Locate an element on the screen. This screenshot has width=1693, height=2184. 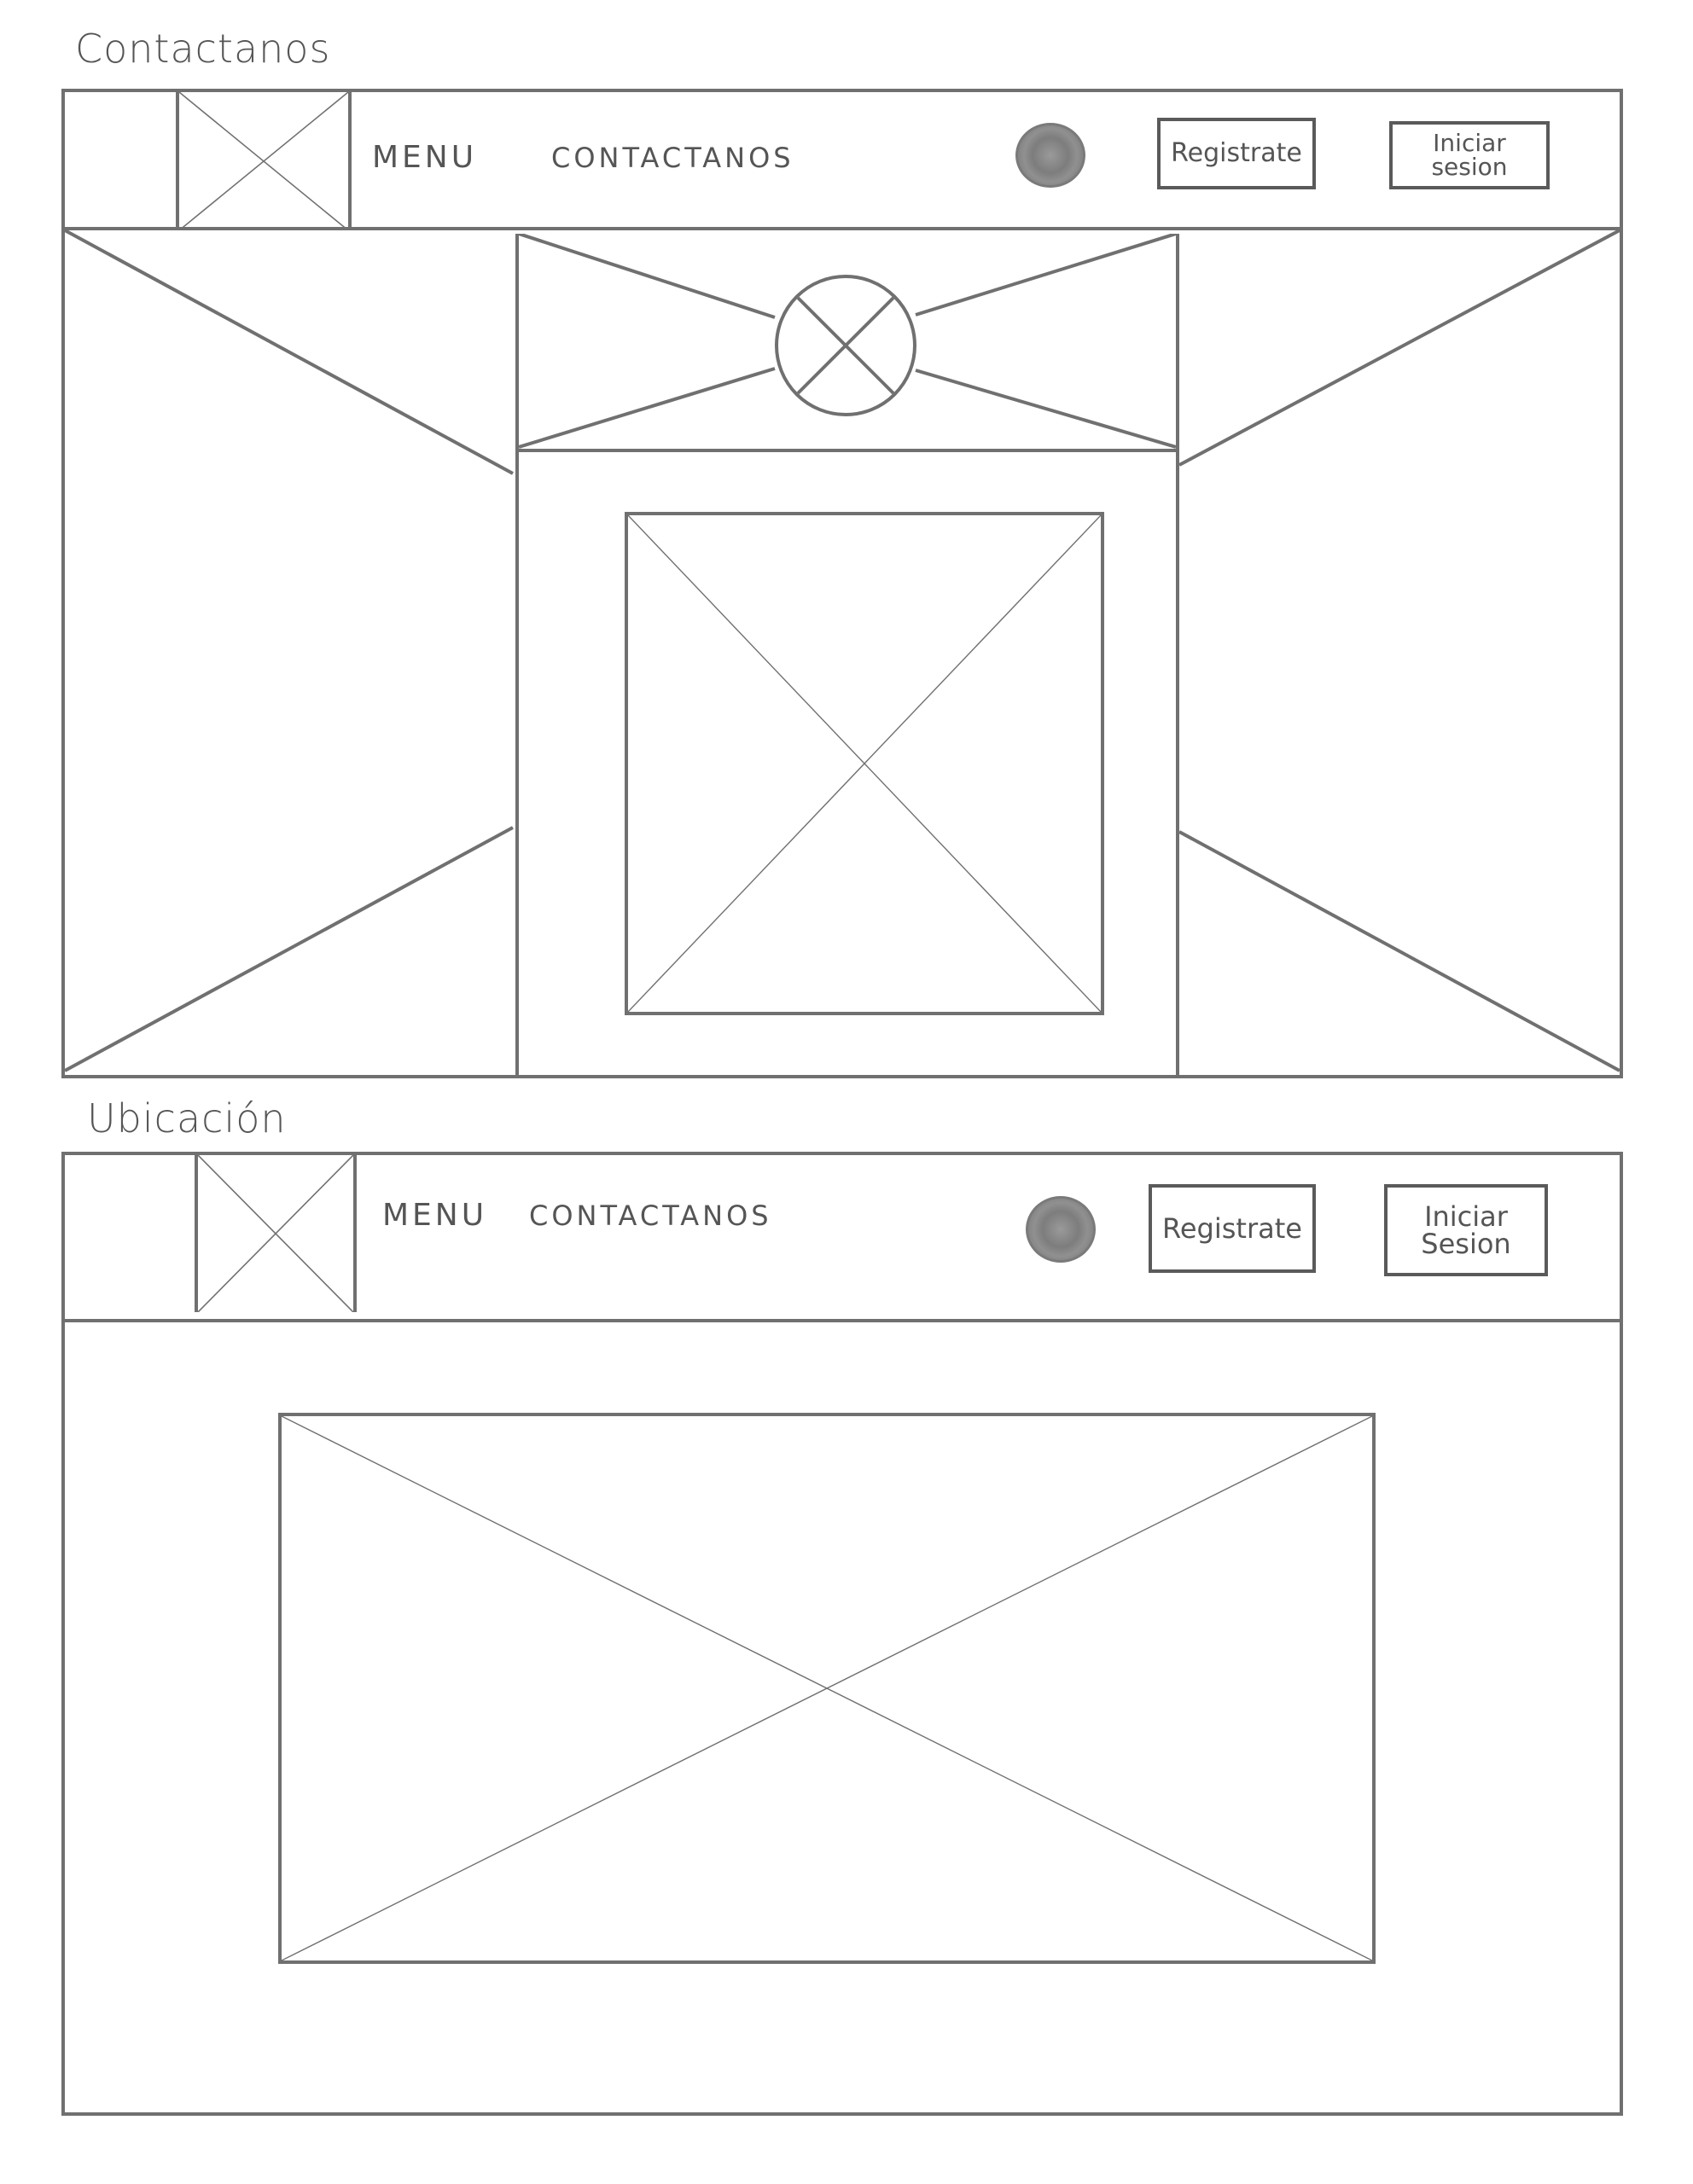
wireframe-2-title: Ubicación is located at coordinates (187, 1118).